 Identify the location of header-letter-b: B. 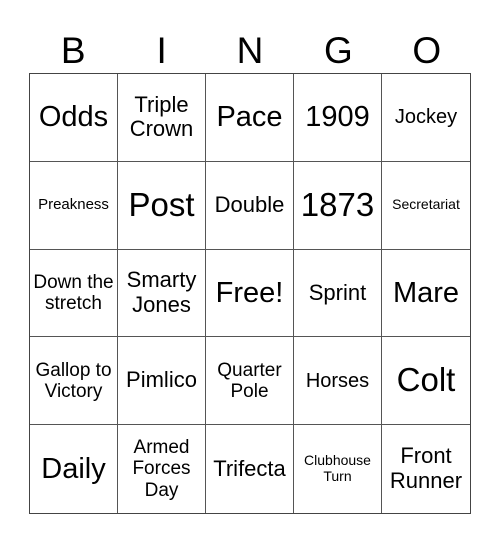
(73, 50).